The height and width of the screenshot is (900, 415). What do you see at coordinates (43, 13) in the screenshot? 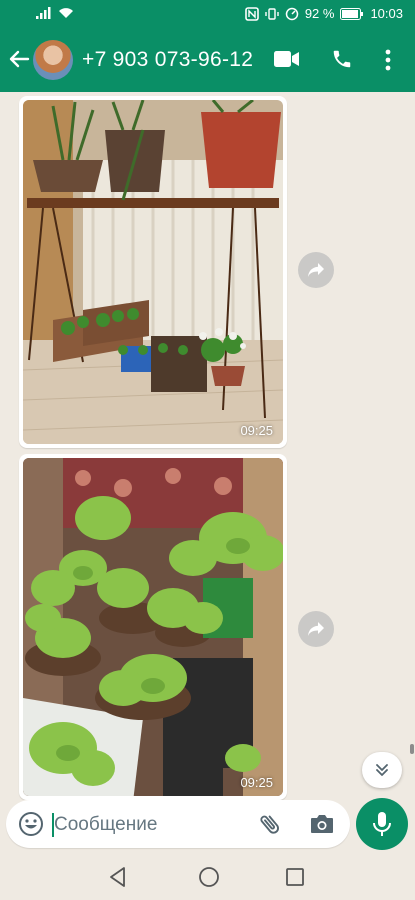
I see `signal-icon` at bounding box center [43, 13].